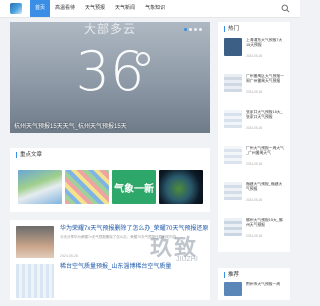  What do you see at coordinates (110, 180) in the screenshot?
I see `recommended-section: 重点文章 气象一新` at bounding box center [110, 180].